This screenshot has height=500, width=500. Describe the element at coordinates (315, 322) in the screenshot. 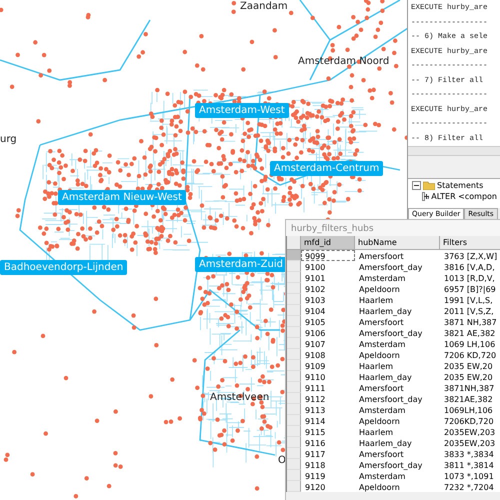

I see `table-cell-text: 9105` at that location.